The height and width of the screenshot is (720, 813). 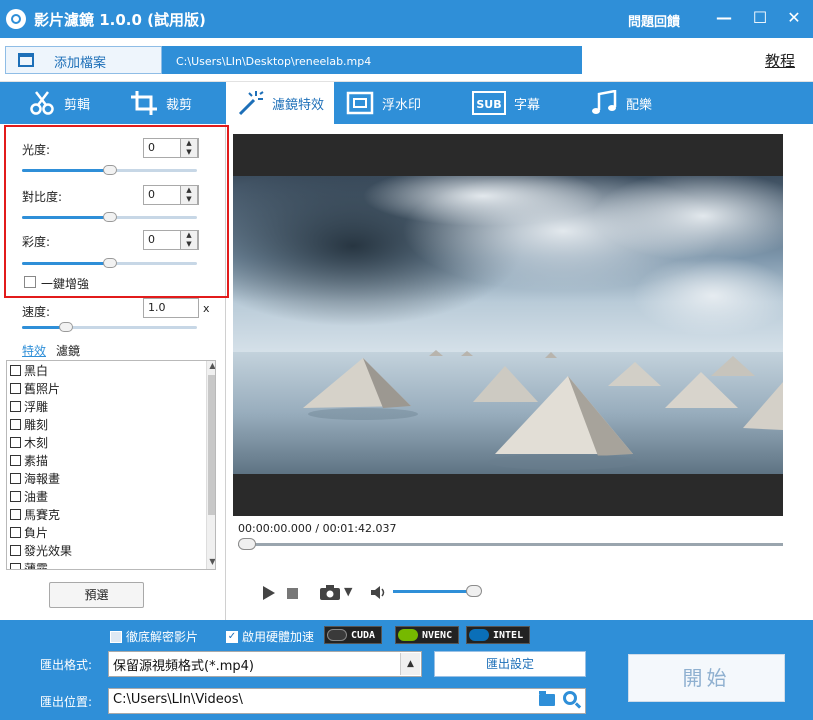 What do you see at coordinates (570, 698) in the screenshot?
I see `search-icon` at bounding box center [570, 698].